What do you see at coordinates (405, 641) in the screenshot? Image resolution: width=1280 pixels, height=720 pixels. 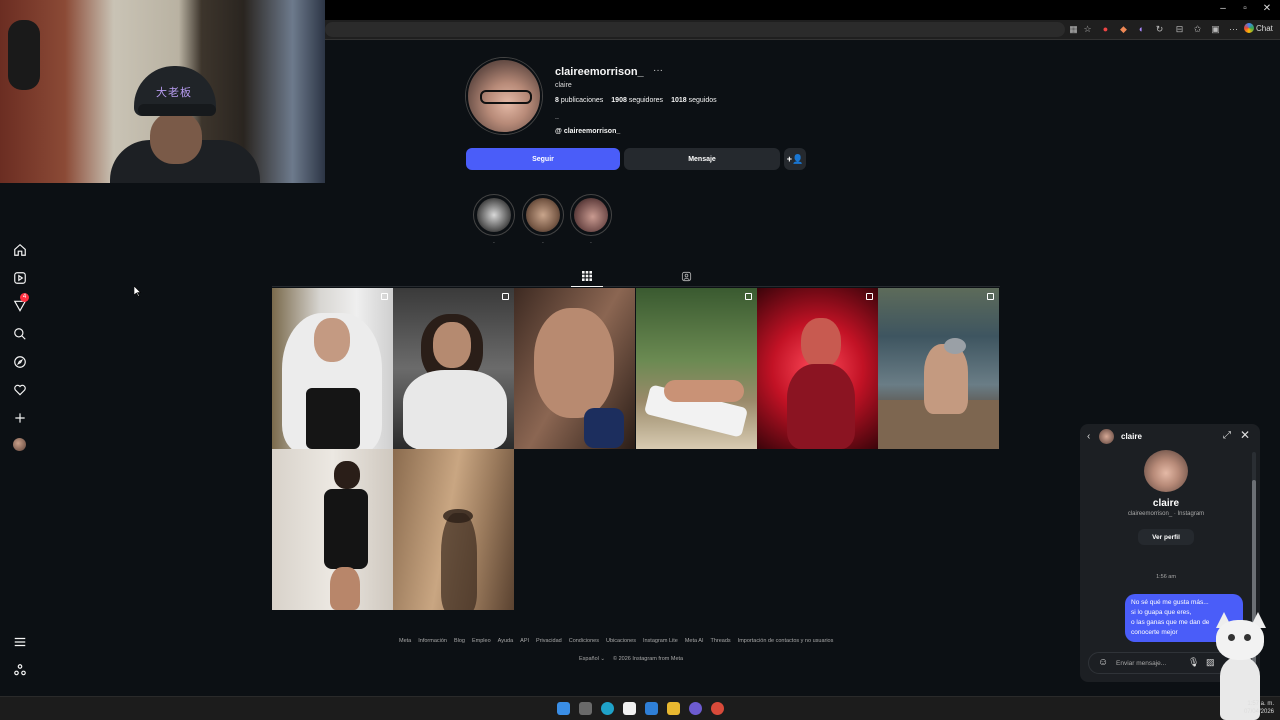 I see `footer-link: Meta` at bounding box center [405, 641].